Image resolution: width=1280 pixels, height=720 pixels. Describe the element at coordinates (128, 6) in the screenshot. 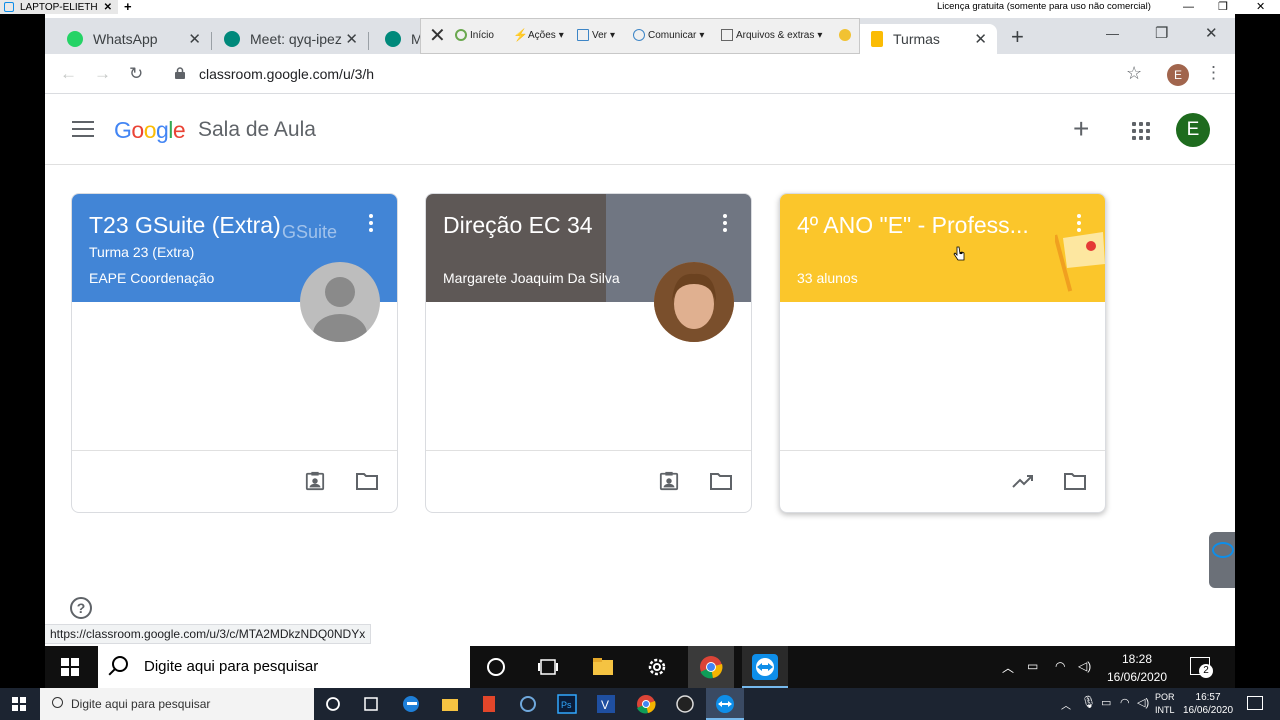

I see `new-session-button: +` at that location.